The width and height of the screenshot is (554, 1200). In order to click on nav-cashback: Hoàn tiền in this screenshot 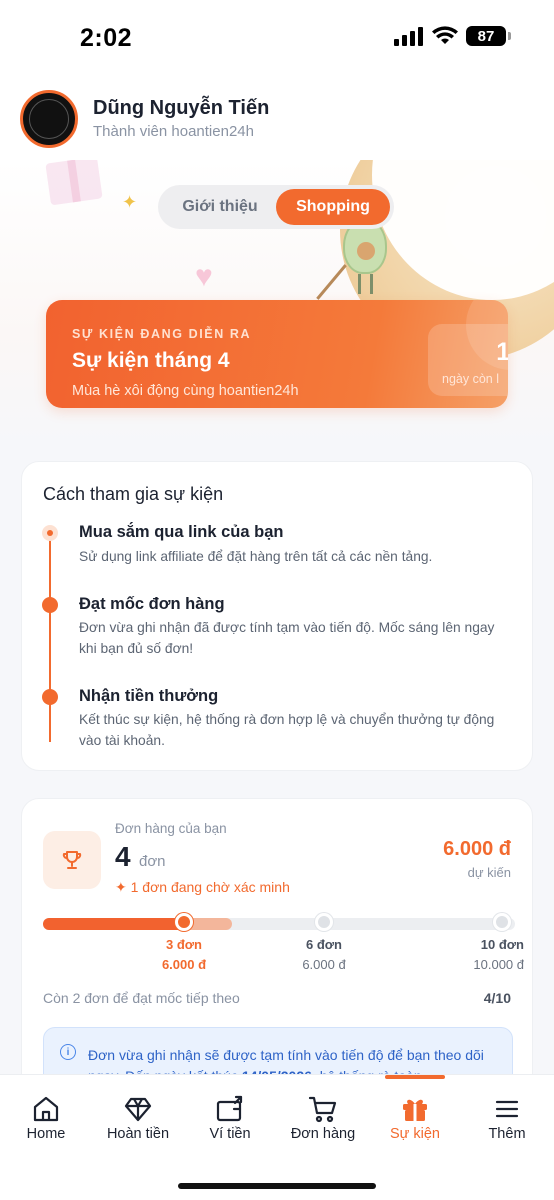, I will do `click(138, 1115)`.